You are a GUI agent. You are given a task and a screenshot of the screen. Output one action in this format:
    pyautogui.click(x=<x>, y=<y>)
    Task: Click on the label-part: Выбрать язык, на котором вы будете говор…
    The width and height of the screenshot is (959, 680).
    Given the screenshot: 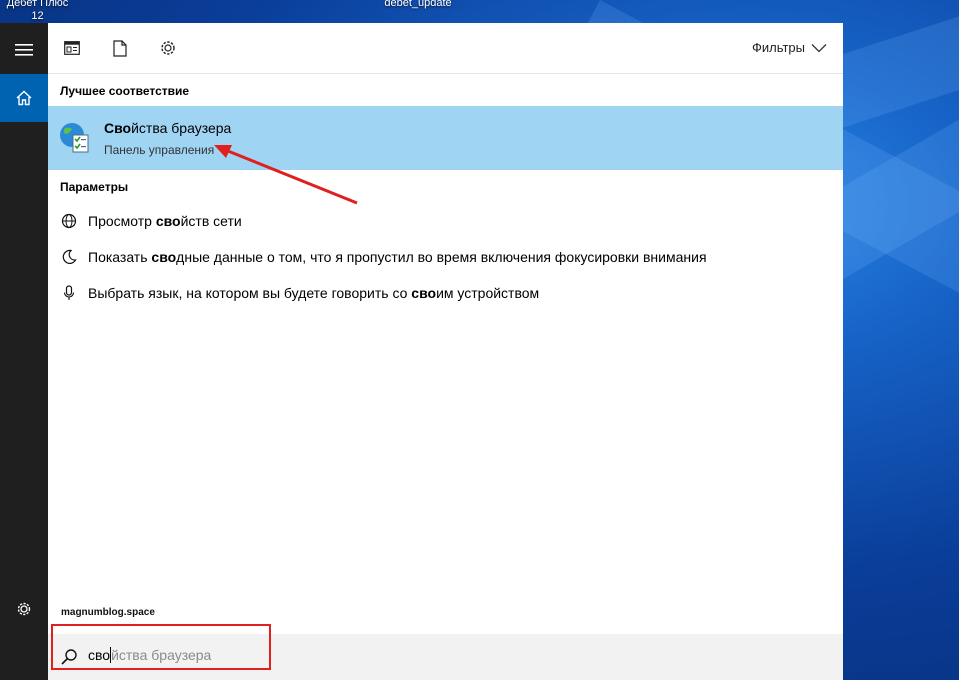 What is the action you would take?
    pyautogui.click(x=250, y=293)
    